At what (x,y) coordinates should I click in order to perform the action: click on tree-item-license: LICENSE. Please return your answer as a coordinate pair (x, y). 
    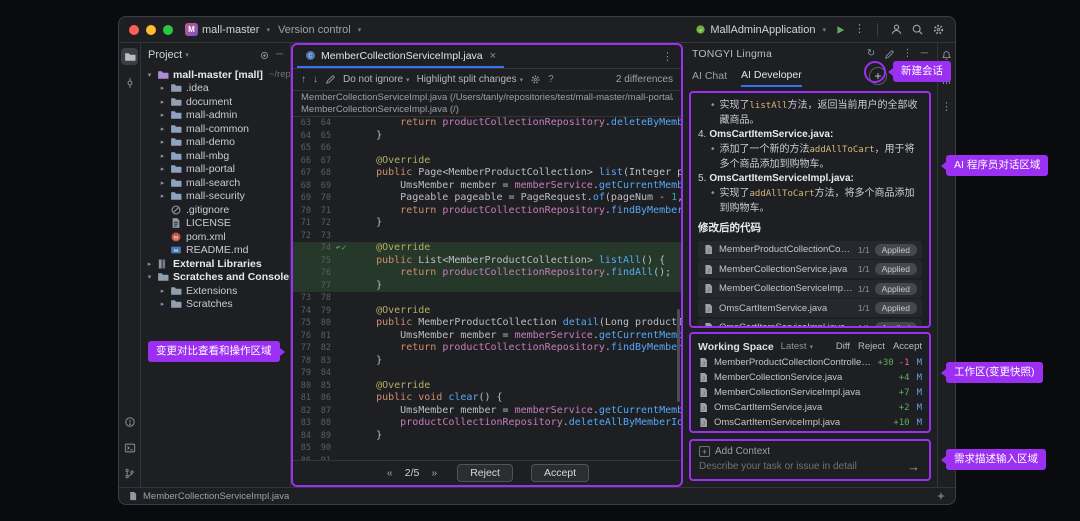
    Looking at the image, I should click on (215, 224).